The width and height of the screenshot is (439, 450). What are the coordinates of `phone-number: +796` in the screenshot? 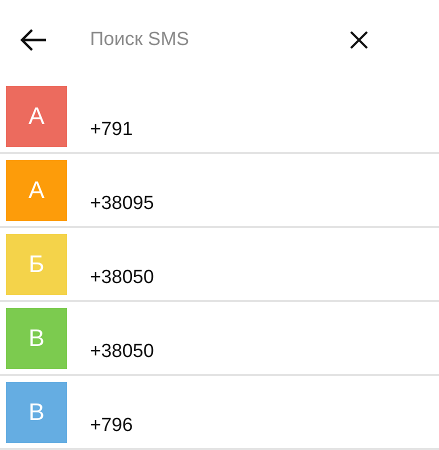 It's located at (111, 426).